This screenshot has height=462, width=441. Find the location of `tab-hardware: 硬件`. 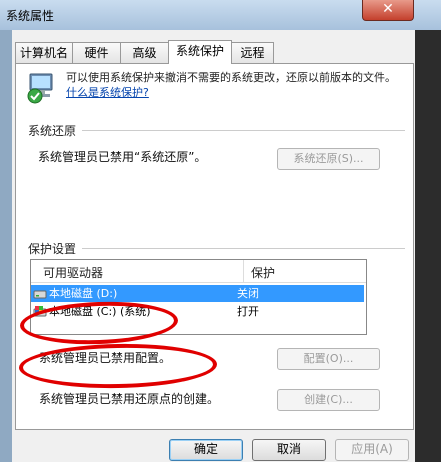

tab-hardware: 硬件 is located at coordinates (96, 52).